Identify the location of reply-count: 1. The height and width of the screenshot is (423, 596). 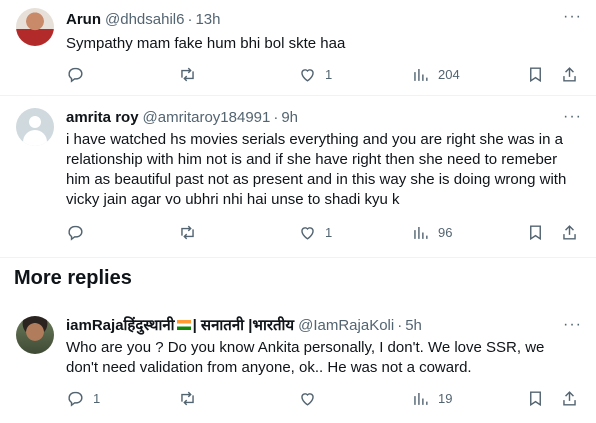
(97, 398).